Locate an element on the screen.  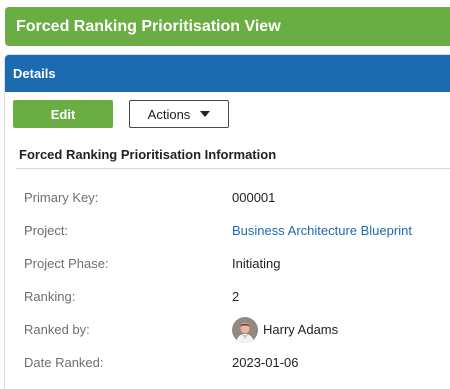
page-title: Forced Ranking Prioritisation View is located at coordinates (148, 26).